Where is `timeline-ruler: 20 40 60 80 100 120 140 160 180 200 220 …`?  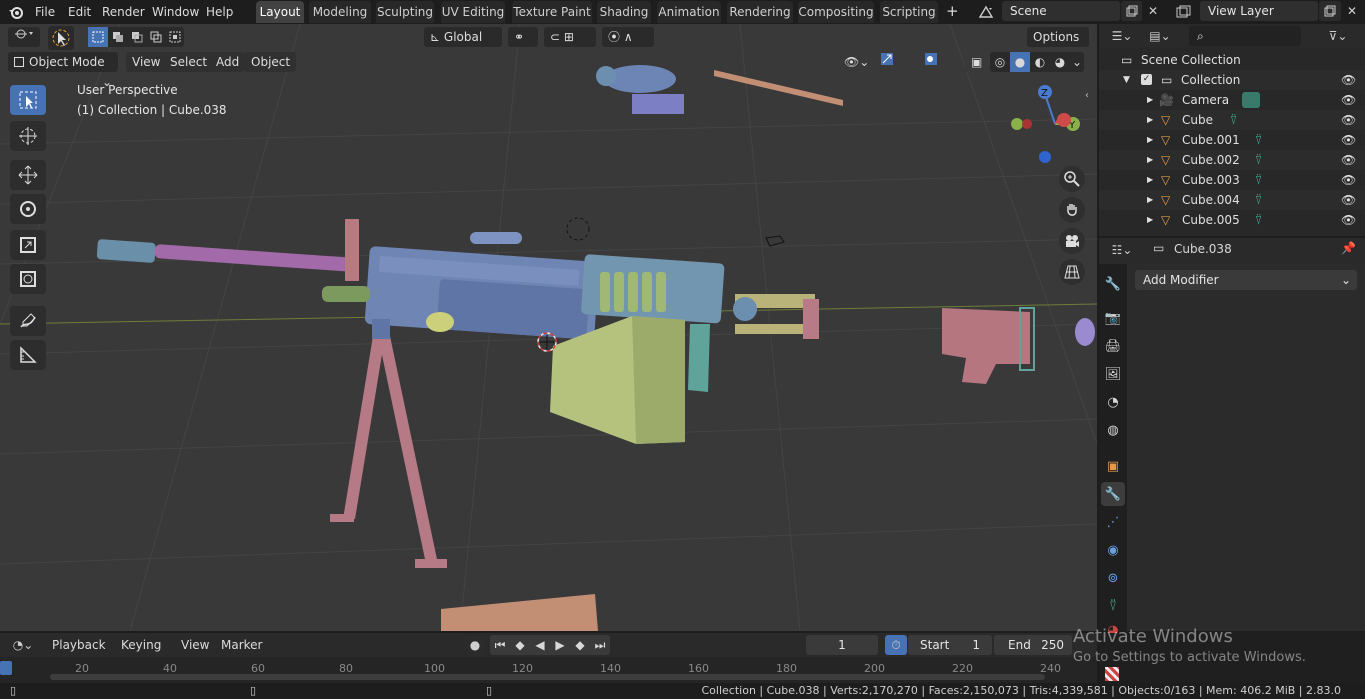
timeline-ruler: 20 40 60 80 100 120 140 160 180 200 220 … is located at coordinates (548, 670).